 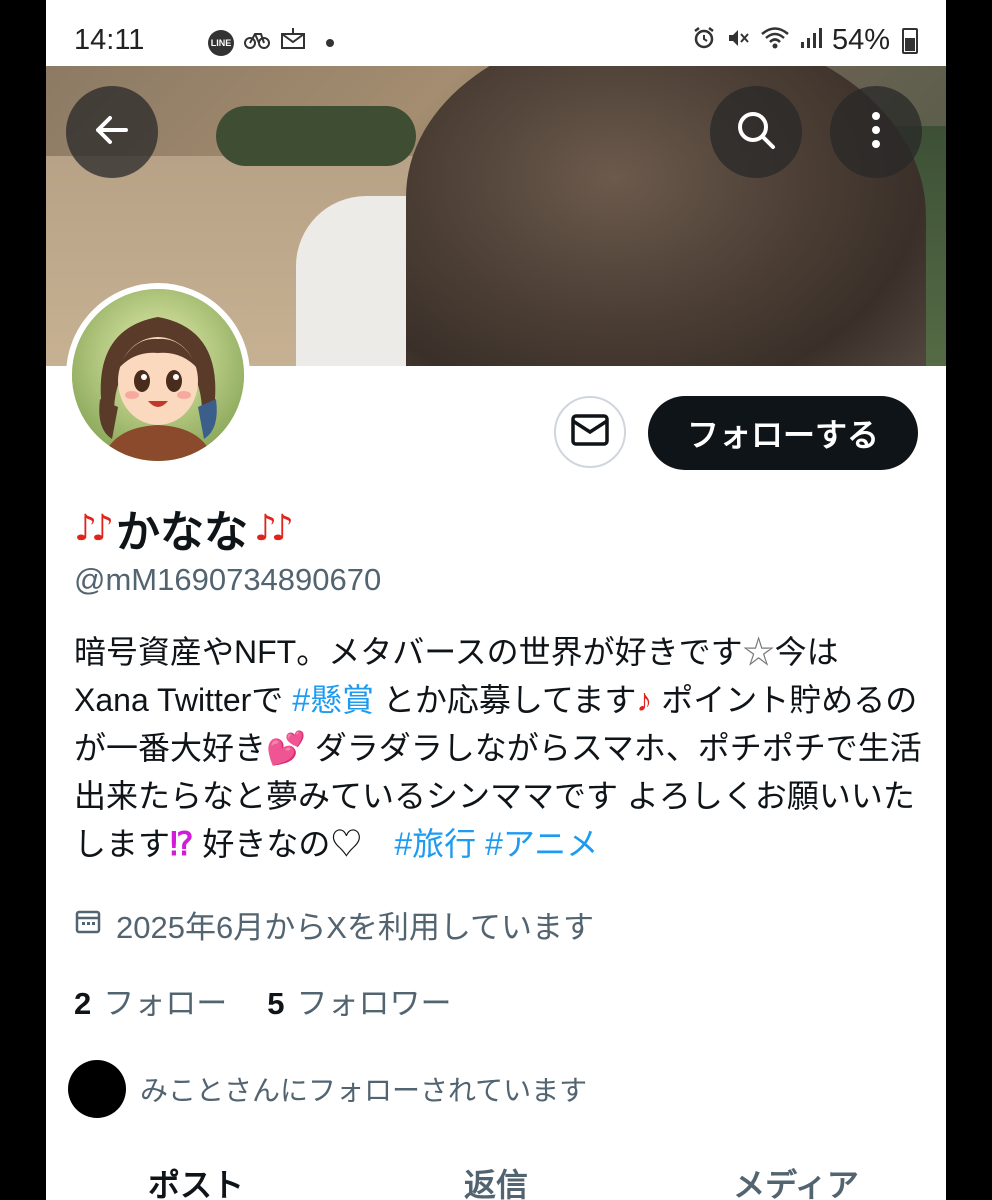 What do you see at coordinates (228, 579) in the screenshot?
I see `profile-handle: @mM1690734890670` at bounding box center [228, 579].